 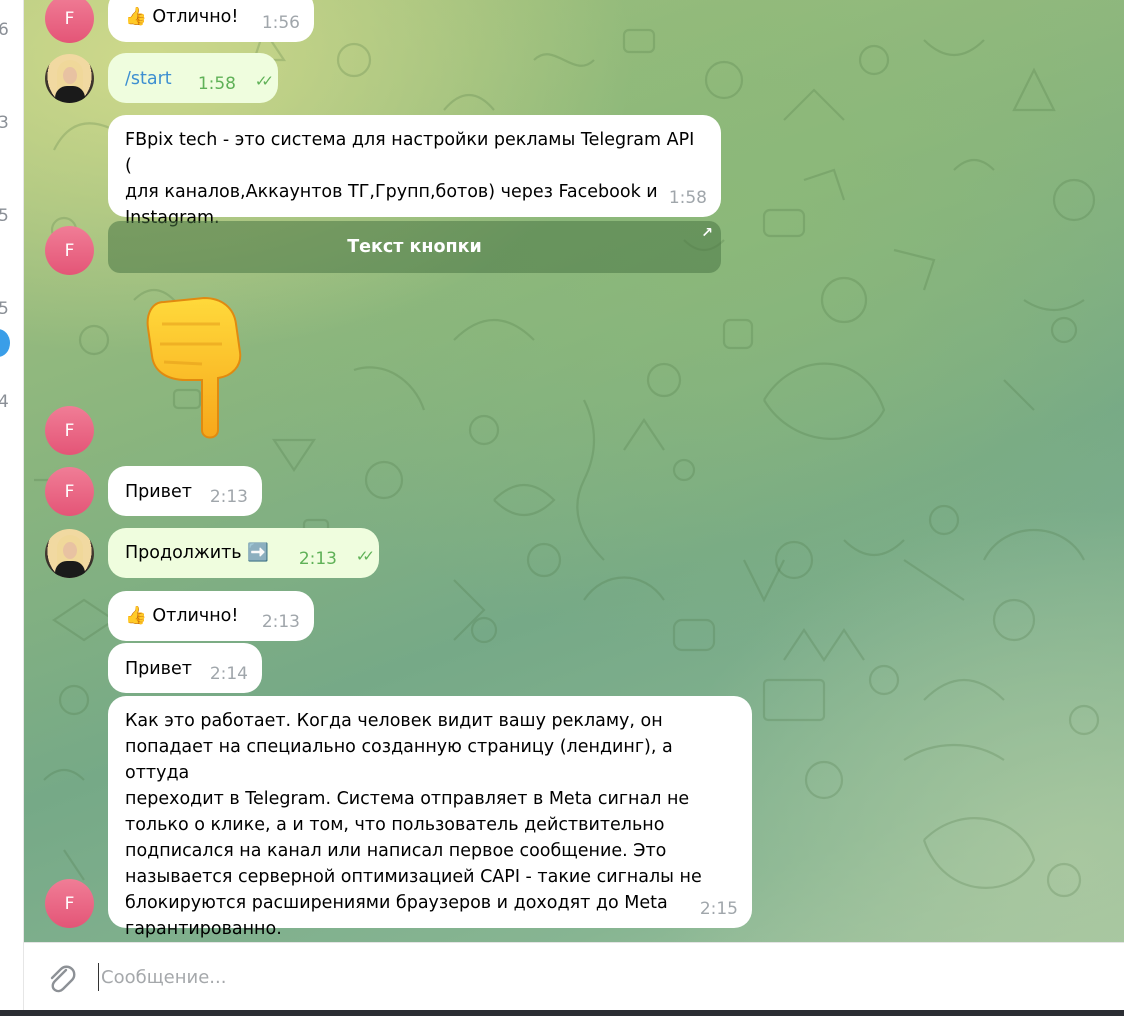 What do you see at coordinates (4, 123) in the screenshot?
I see `unread-count: 3` at bounding box center [4, 123].